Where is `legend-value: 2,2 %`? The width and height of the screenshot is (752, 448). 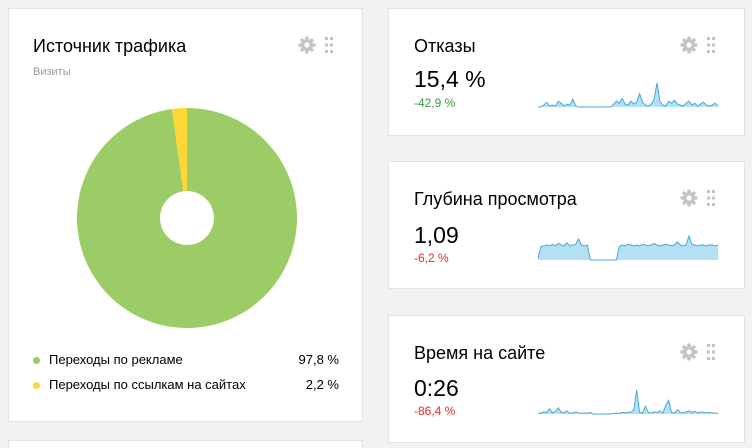 legend-value: 2,2 % is located at coordinates (322, 384).